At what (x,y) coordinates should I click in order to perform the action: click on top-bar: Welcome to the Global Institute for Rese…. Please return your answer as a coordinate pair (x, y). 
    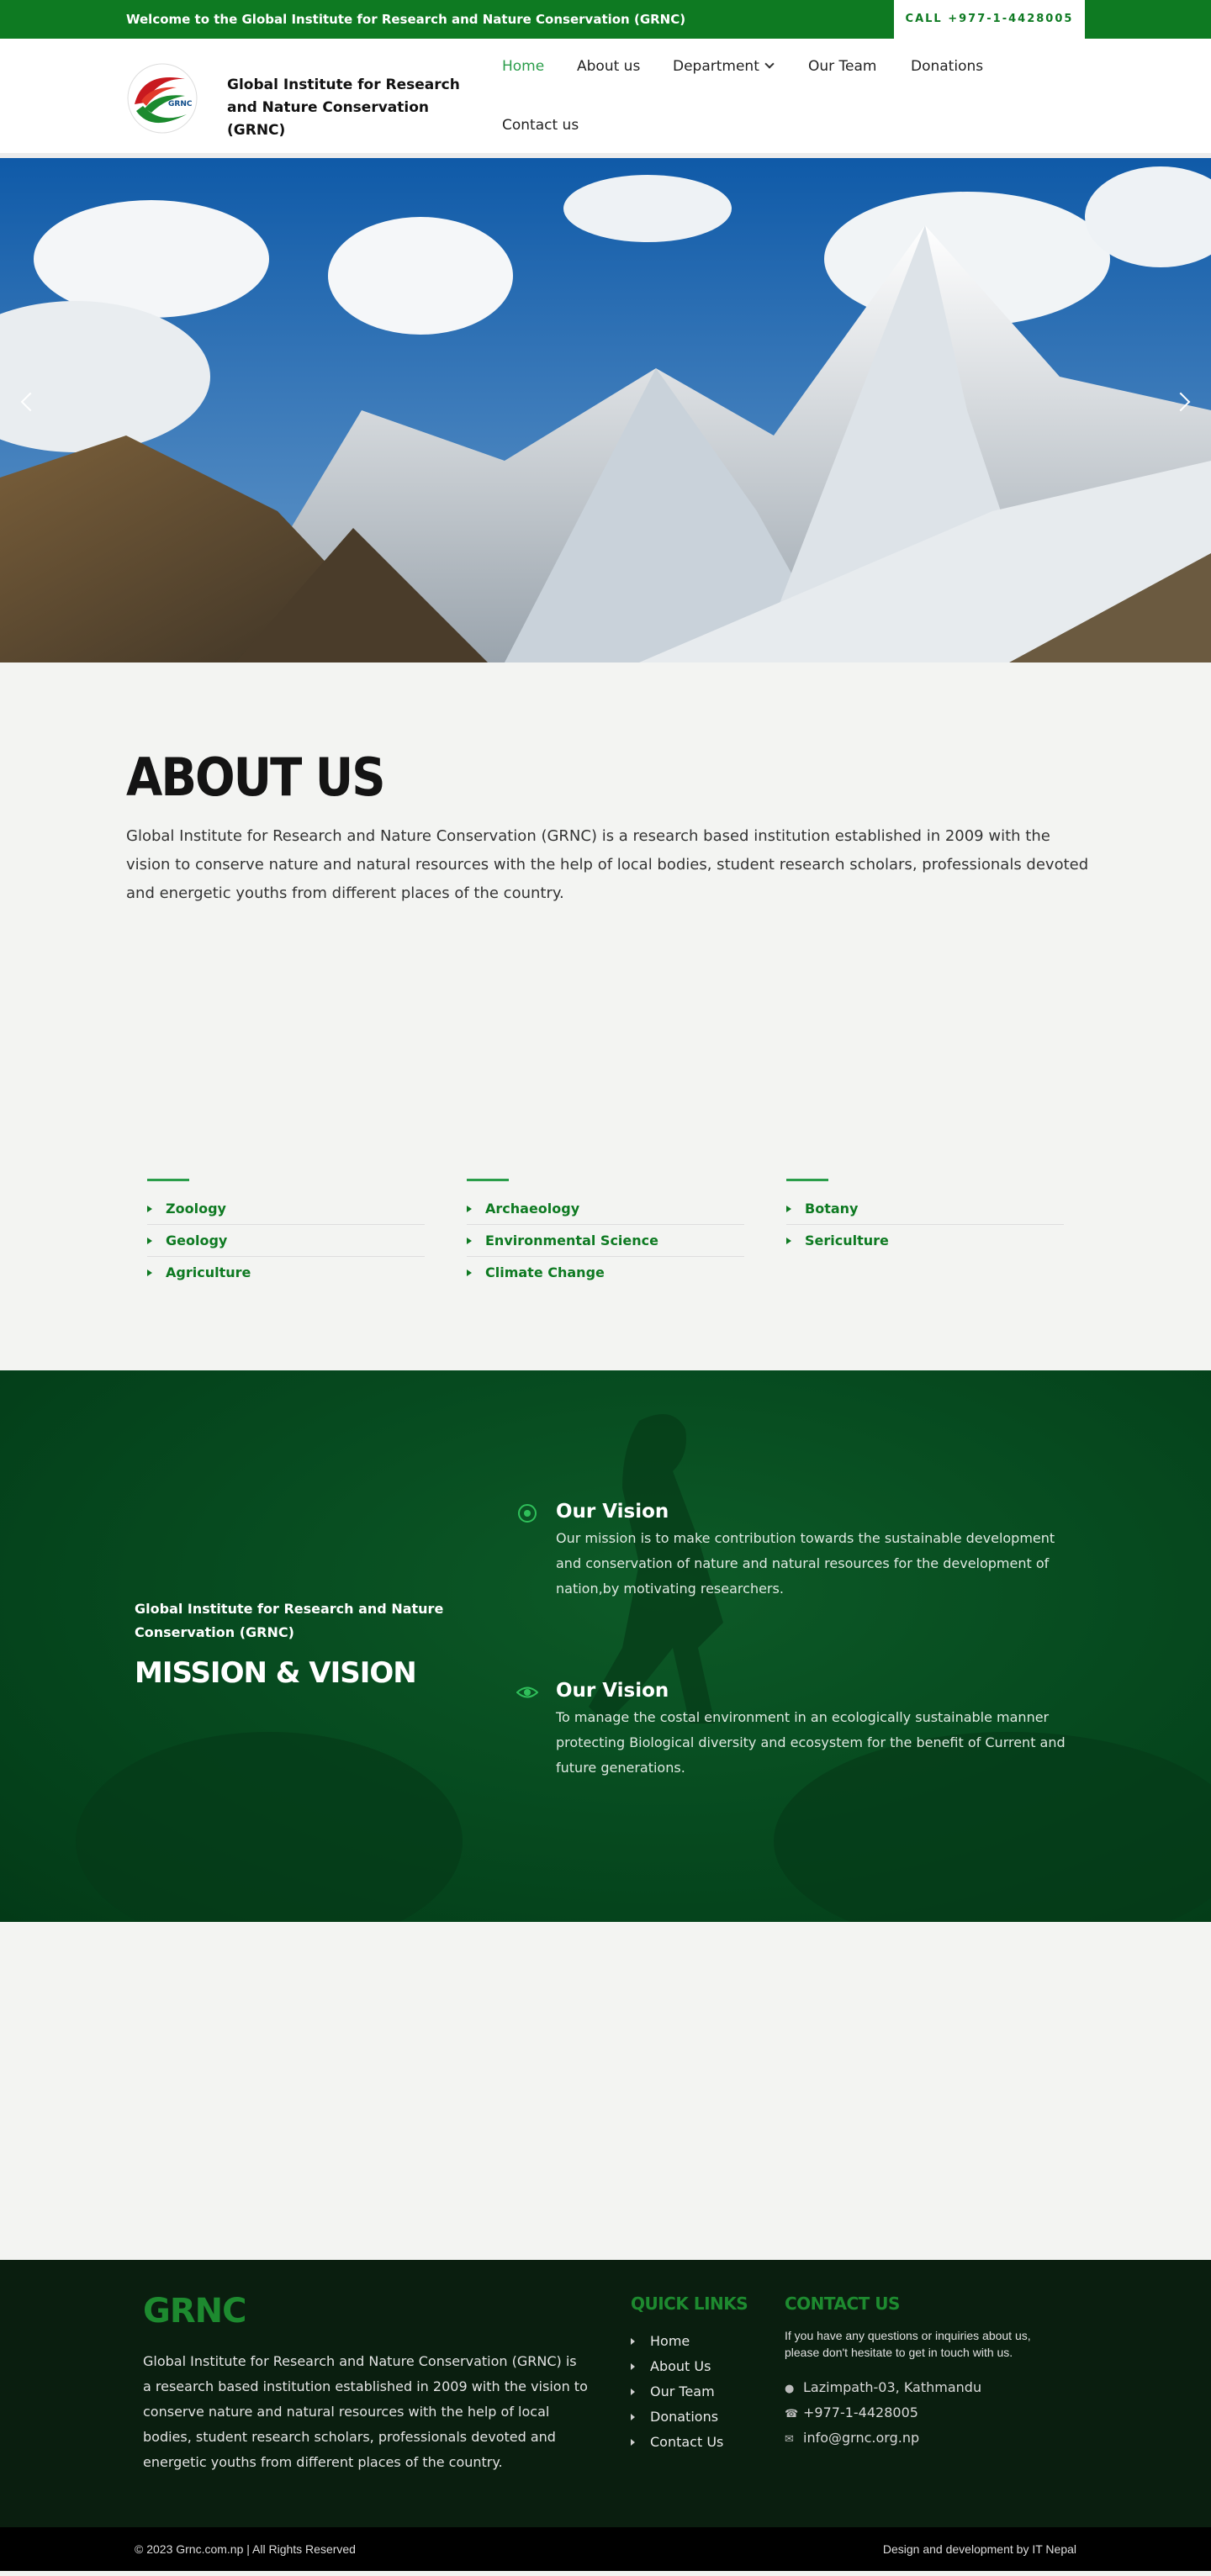
    Looking at the image, I should click on (605, 20).